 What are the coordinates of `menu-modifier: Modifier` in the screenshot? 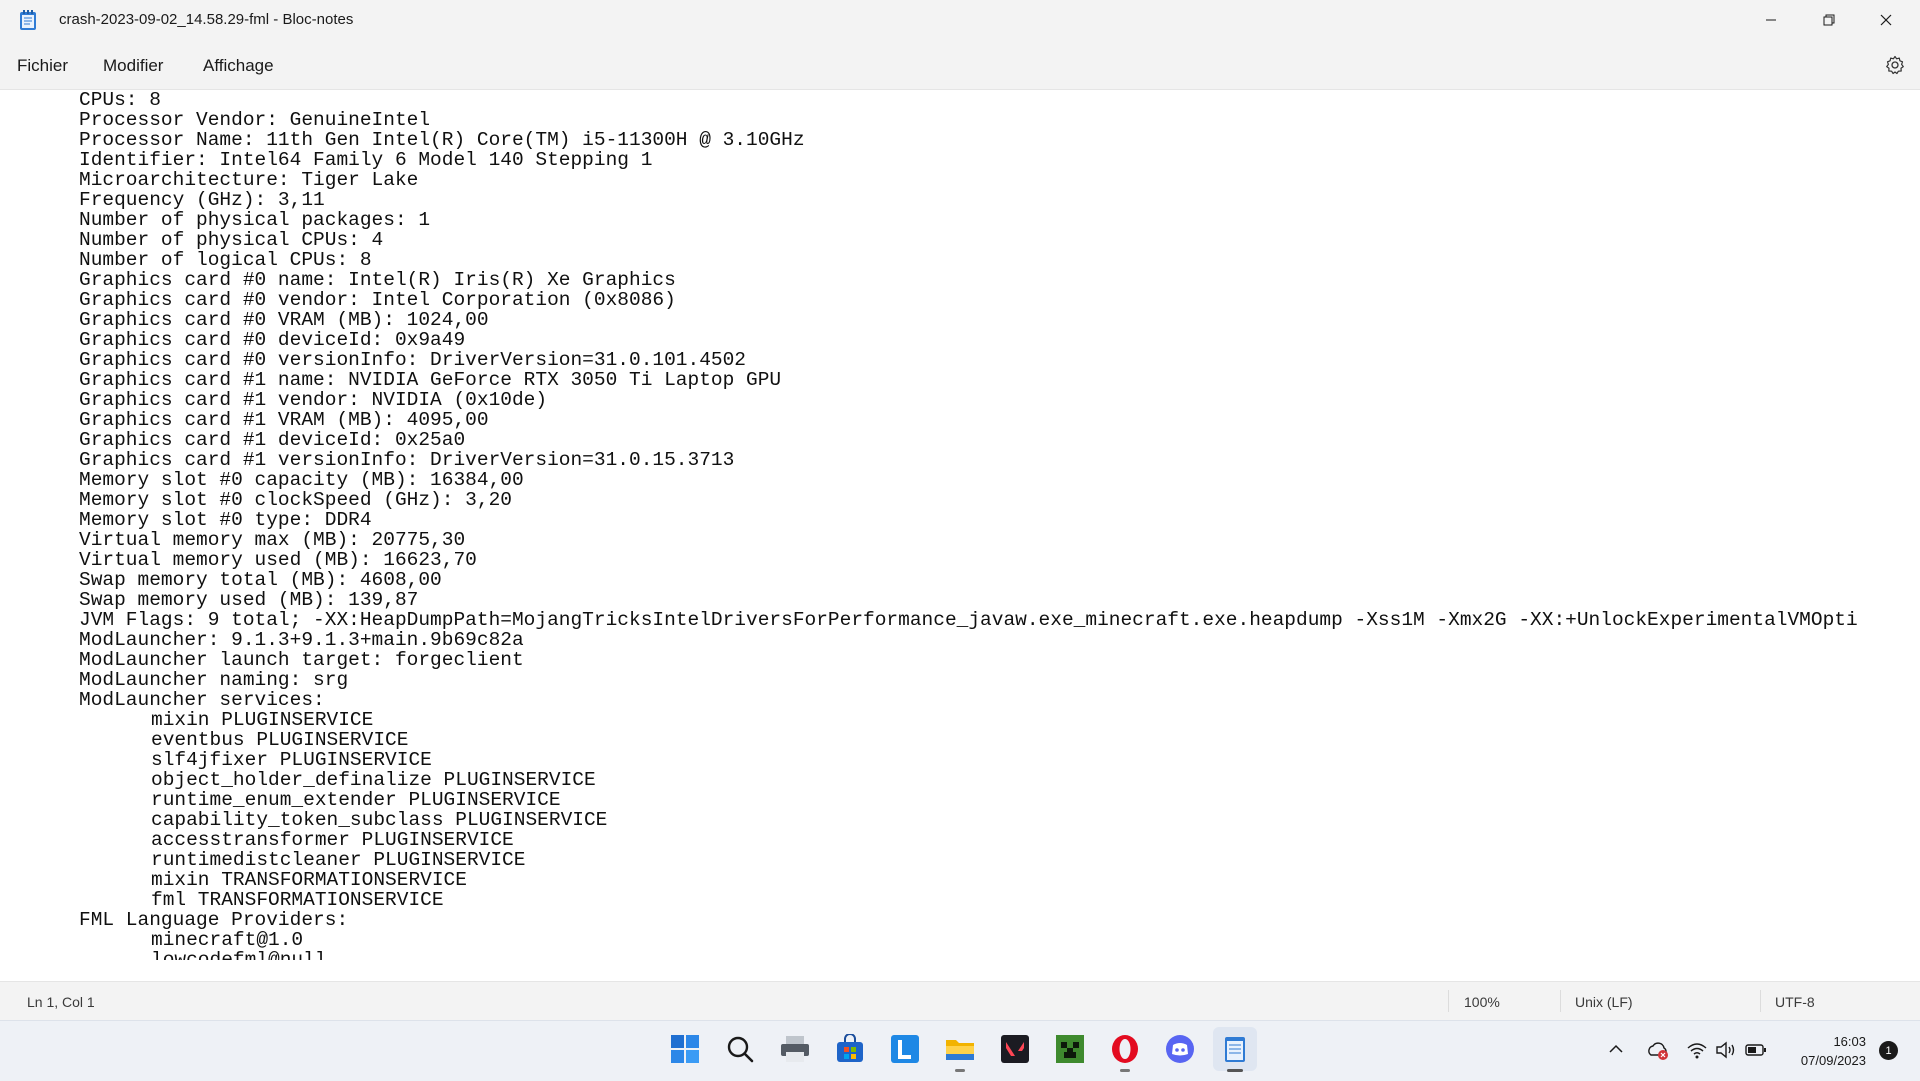 It's located at (133, 66).